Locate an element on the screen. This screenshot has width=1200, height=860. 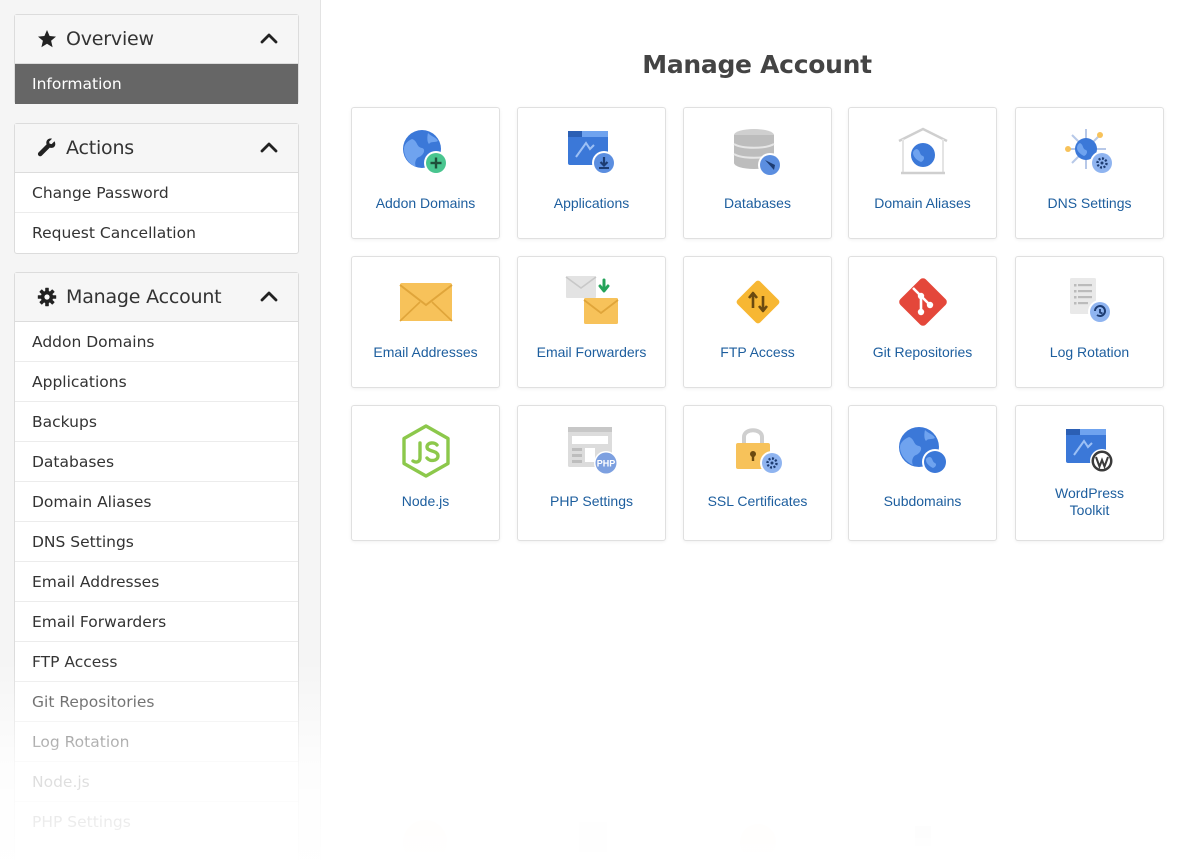
wordpress-icon is located at coordinates (1090, 451).